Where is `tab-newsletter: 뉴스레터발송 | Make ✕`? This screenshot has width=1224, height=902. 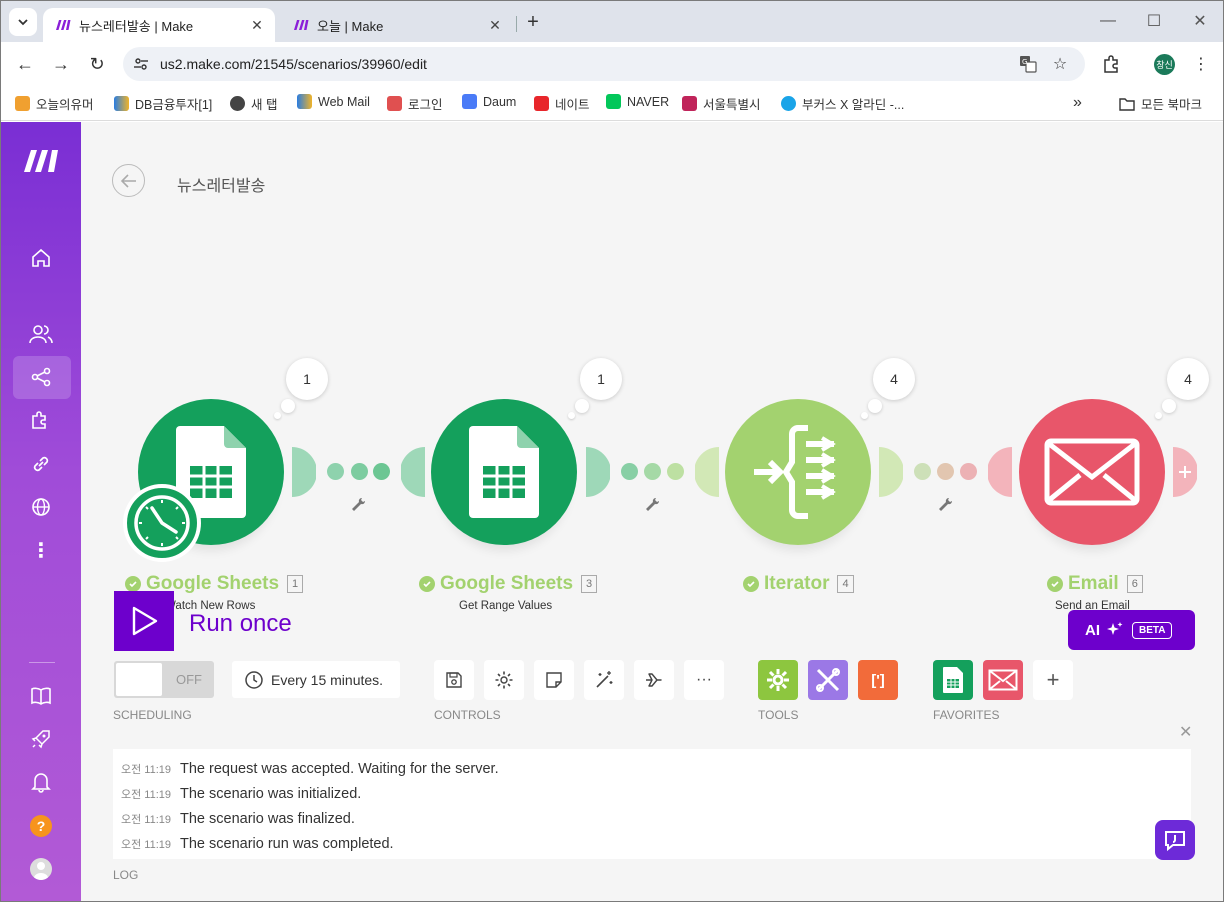
tab-newsletter: 뉴스레터발송 | Make ✕ is located at coordinates (159, 25).